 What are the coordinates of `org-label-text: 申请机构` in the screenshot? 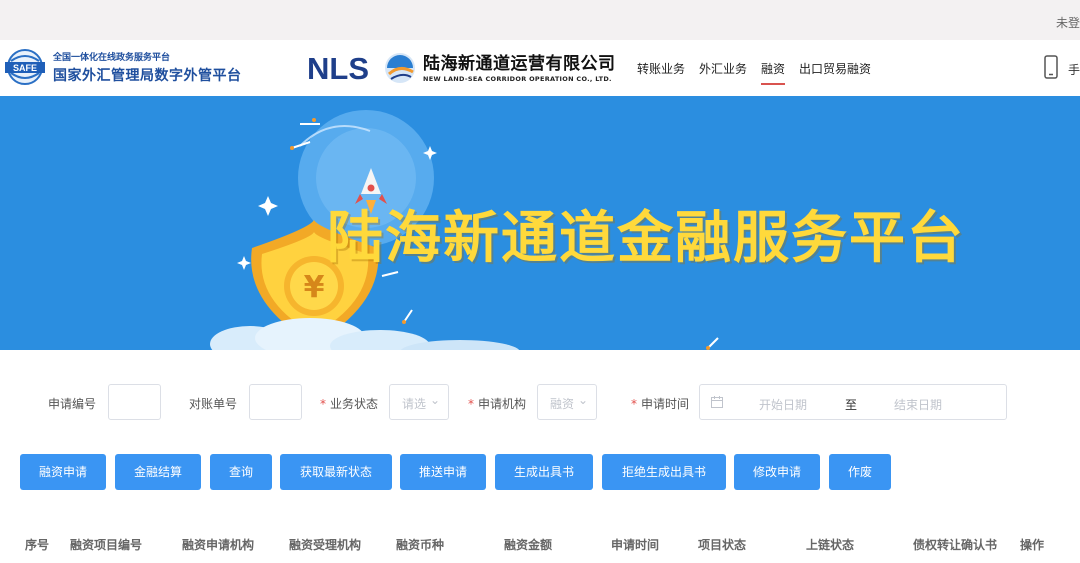 It's located at (502, 404).